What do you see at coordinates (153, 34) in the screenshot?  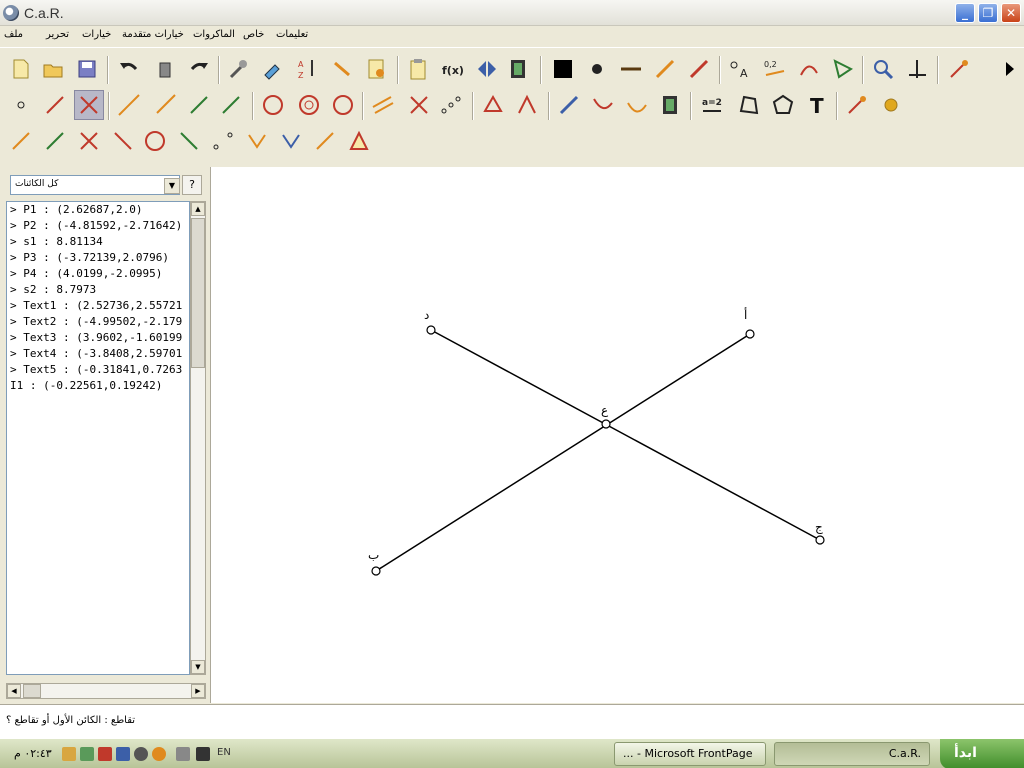 I see `menu-advanced-options: خيارات متقدمة` at bounding box center [153, 34].